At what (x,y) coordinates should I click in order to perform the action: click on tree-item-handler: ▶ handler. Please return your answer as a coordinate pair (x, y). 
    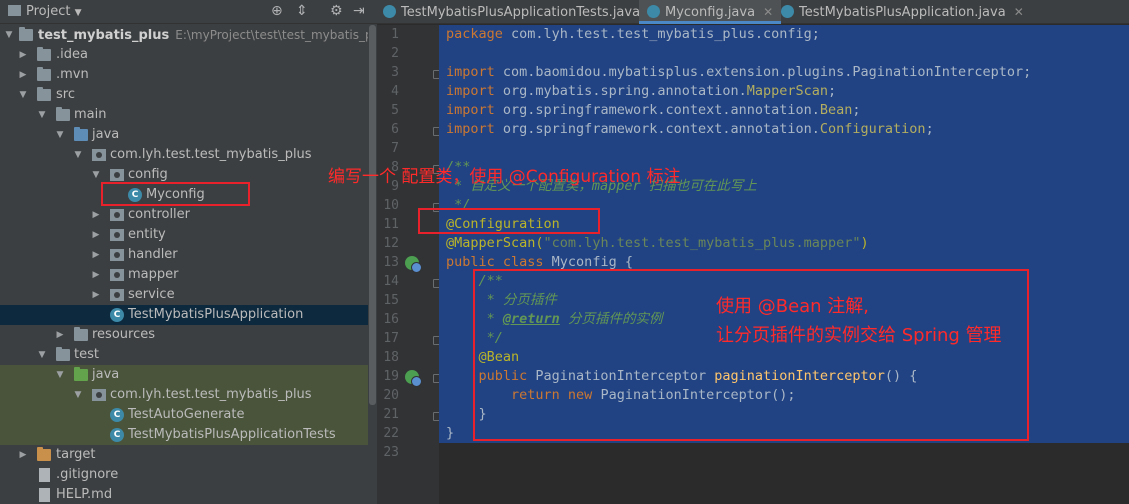
    Looking at the image, I should click on (184, 255).